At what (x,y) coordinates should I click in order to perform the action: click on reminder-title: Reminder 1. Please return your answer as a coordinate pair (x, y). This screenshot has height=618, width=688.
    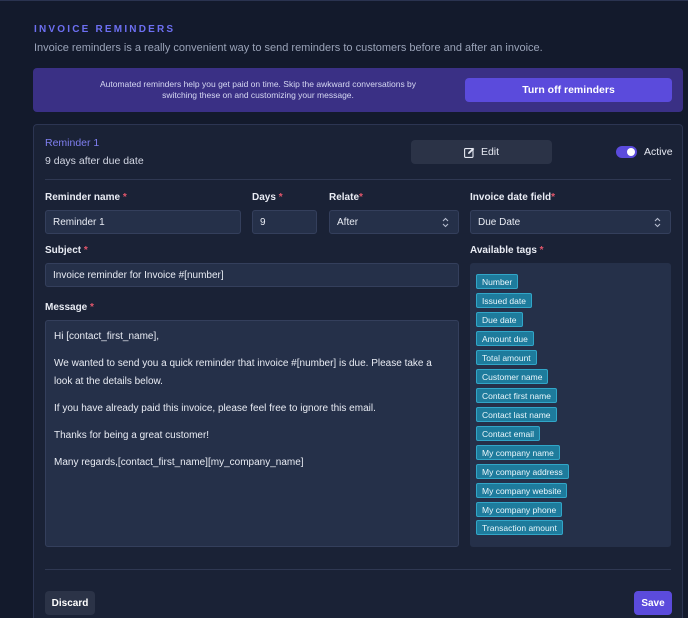
    Looking at the image, I should click on (72, 143).